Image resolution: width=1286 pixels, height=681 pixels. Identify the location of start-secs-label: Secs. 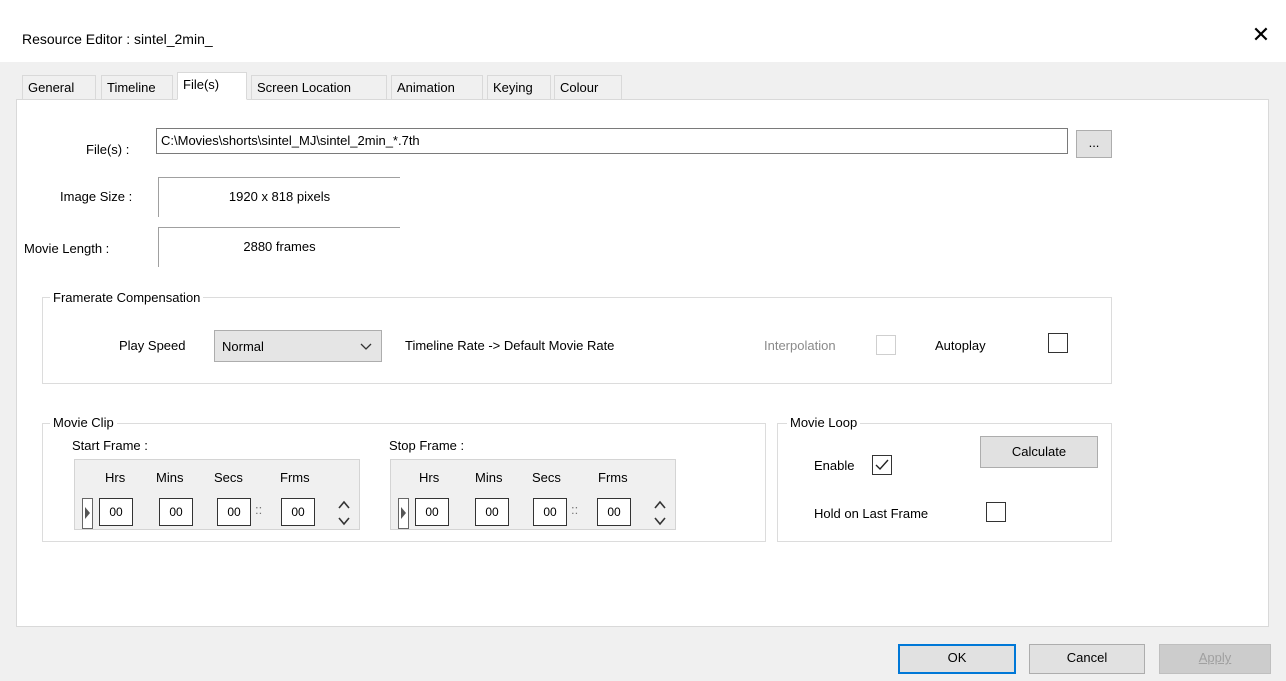
(228, 477).